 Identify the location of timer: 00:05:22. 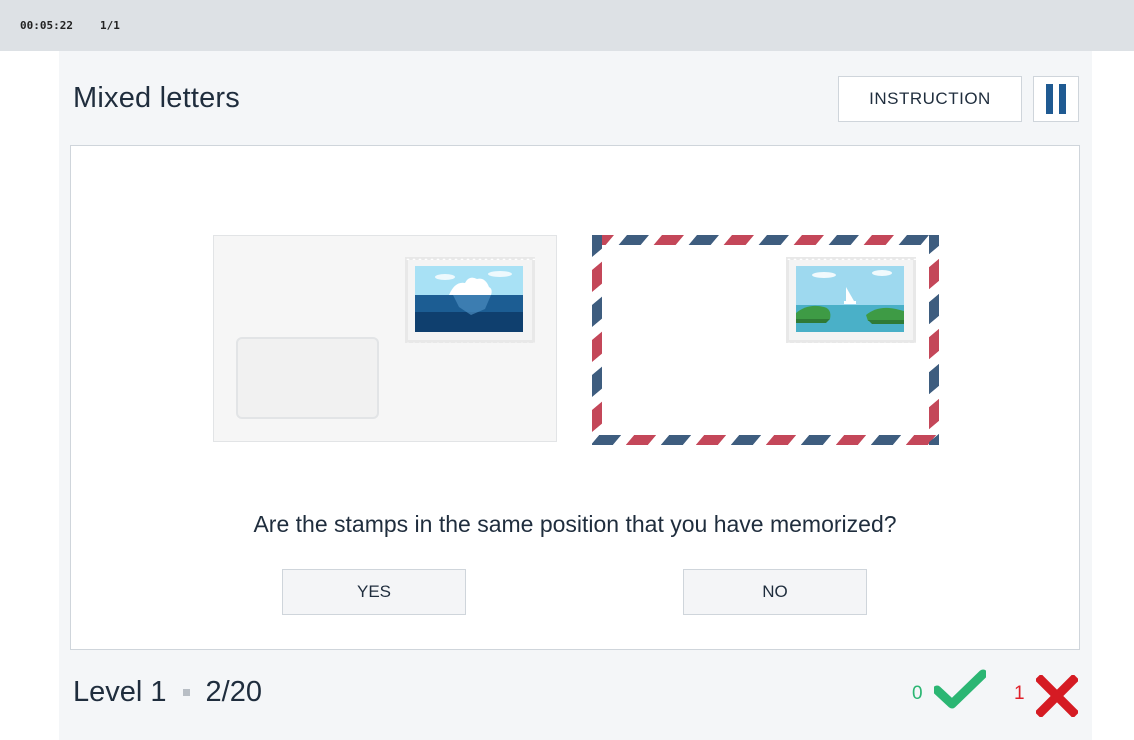
(46, 25).